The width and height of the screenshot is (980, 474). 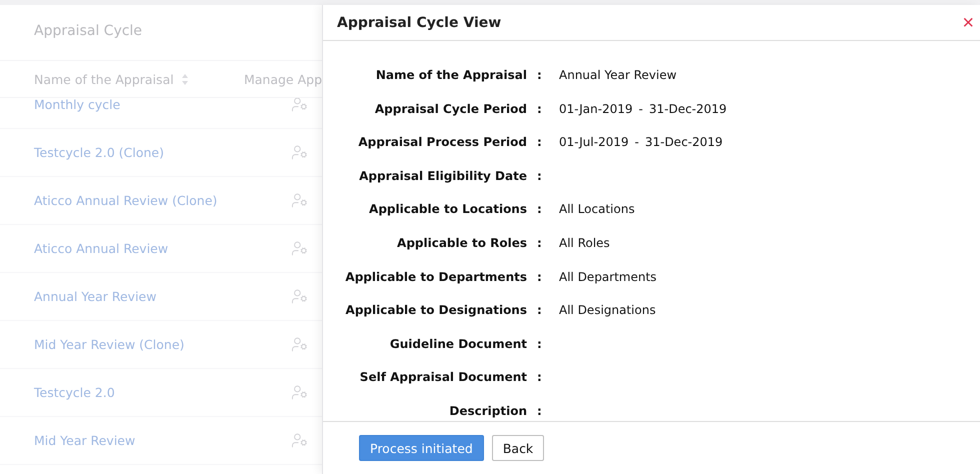 I want to click on appraisal-link: Mid Year Review (Clone), so click(x=109, y=344).